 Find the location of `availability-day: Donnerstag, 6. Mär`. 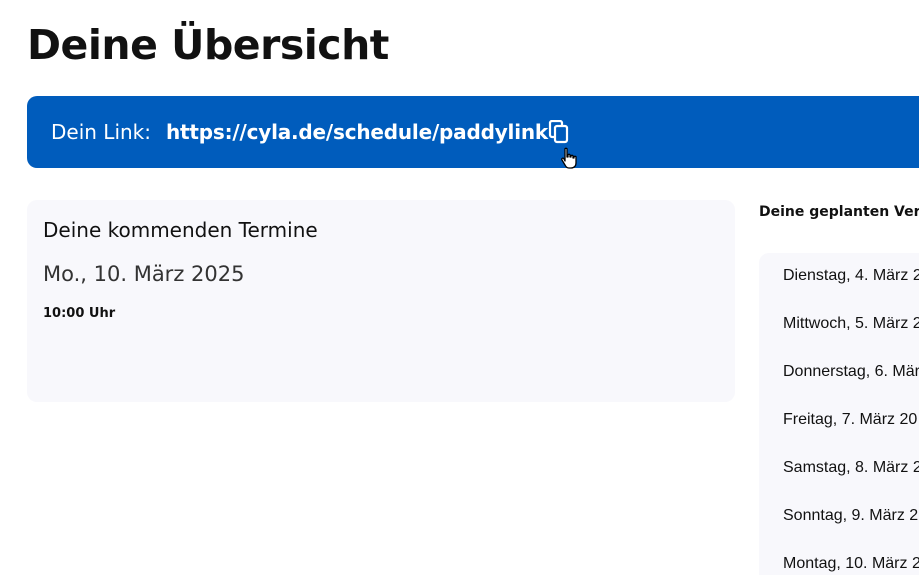

availability-day: Donnerstag, 6. Mär is located at coordinates (851, 372).